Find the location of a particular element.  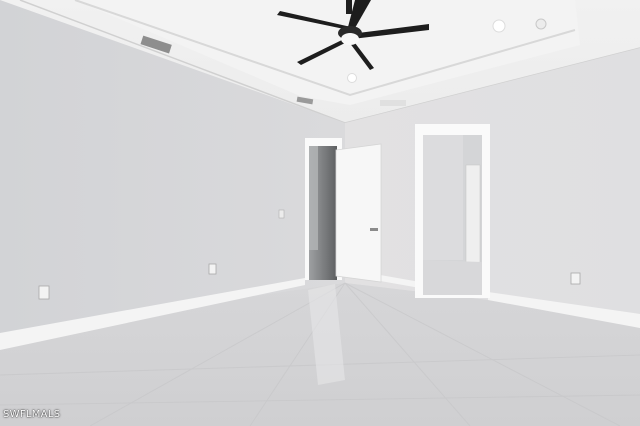

inner-door is located at coordinates (473, 215).